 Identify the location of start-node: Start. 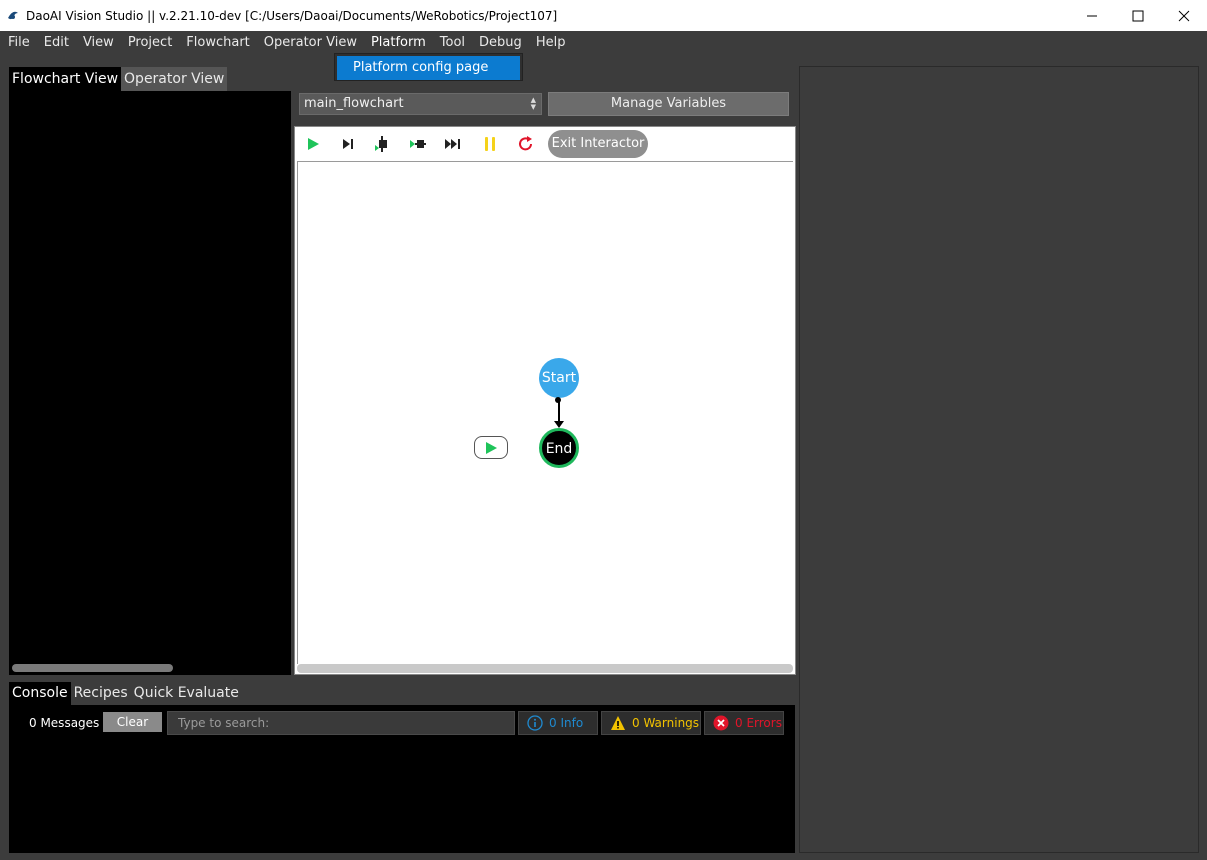
(559, 378).